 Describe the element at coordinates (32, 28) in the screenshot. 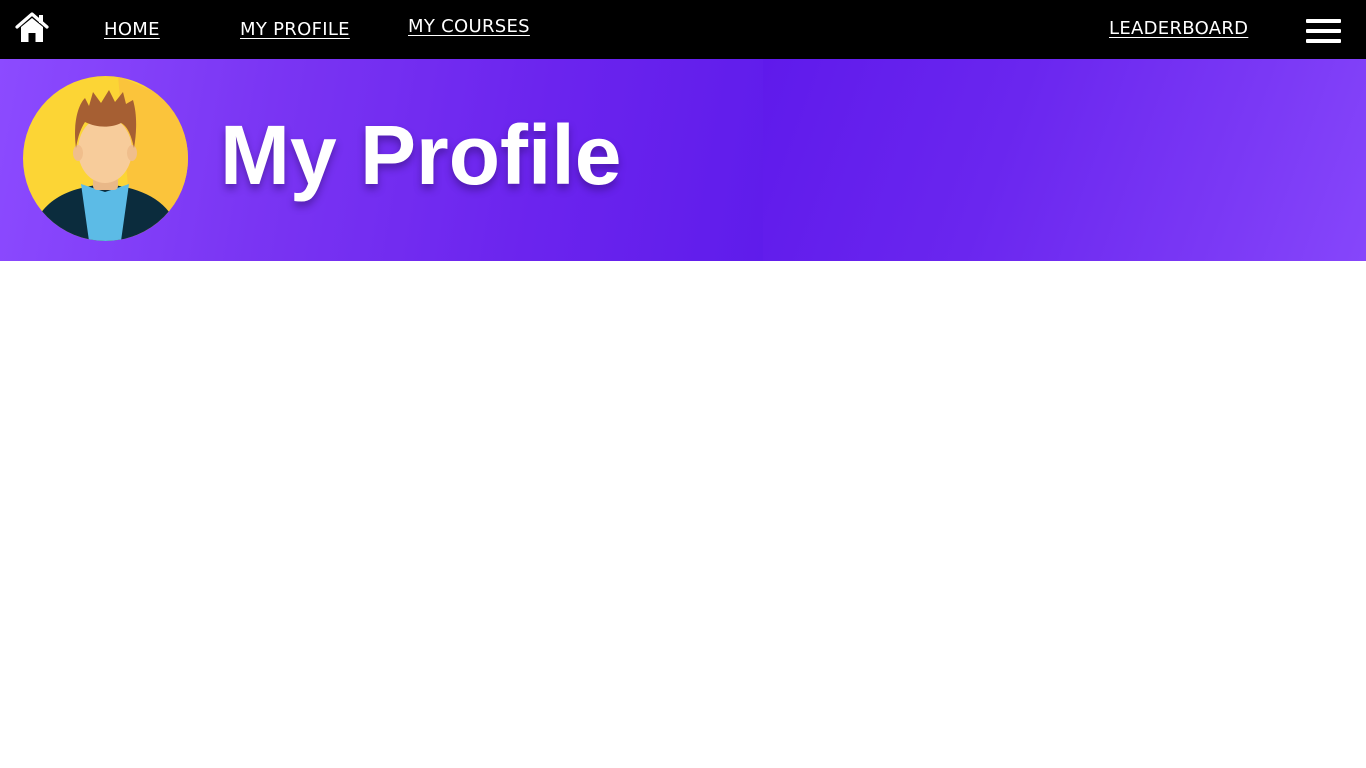

I see `home-icon` at that location.